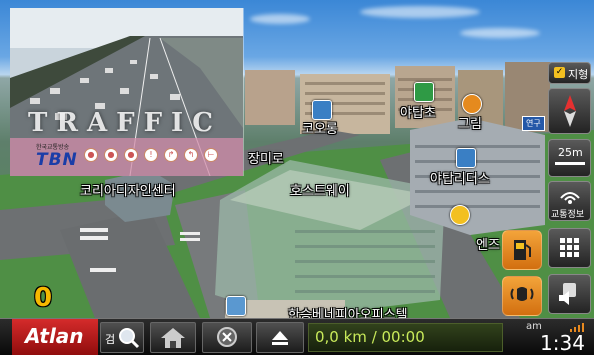 The width and height of the screenshot is (594, 355). What do you see at coordinates (43, 298) in the screenshot?
I see `current-speed: 0` at bounding box center [43, 298].